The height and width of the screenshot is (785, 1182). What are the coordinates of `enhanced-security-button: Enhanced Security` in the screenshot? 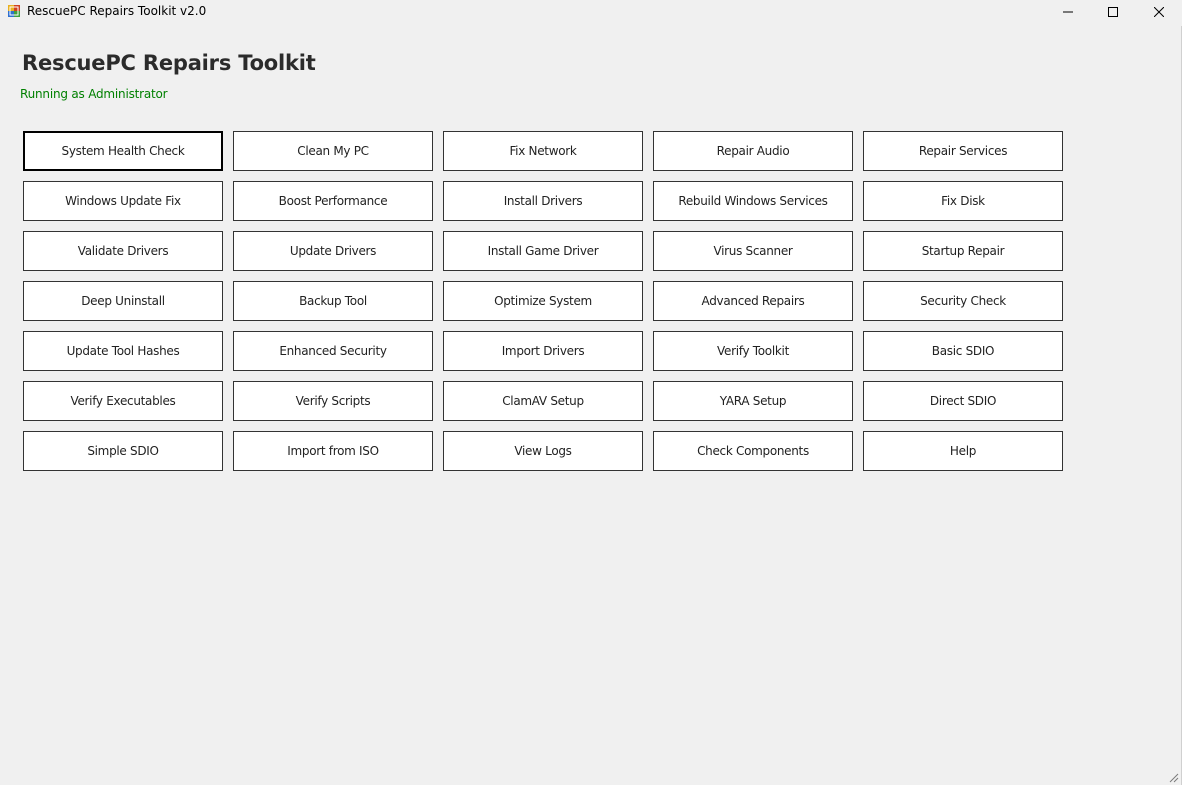 It's located at (333, 351).